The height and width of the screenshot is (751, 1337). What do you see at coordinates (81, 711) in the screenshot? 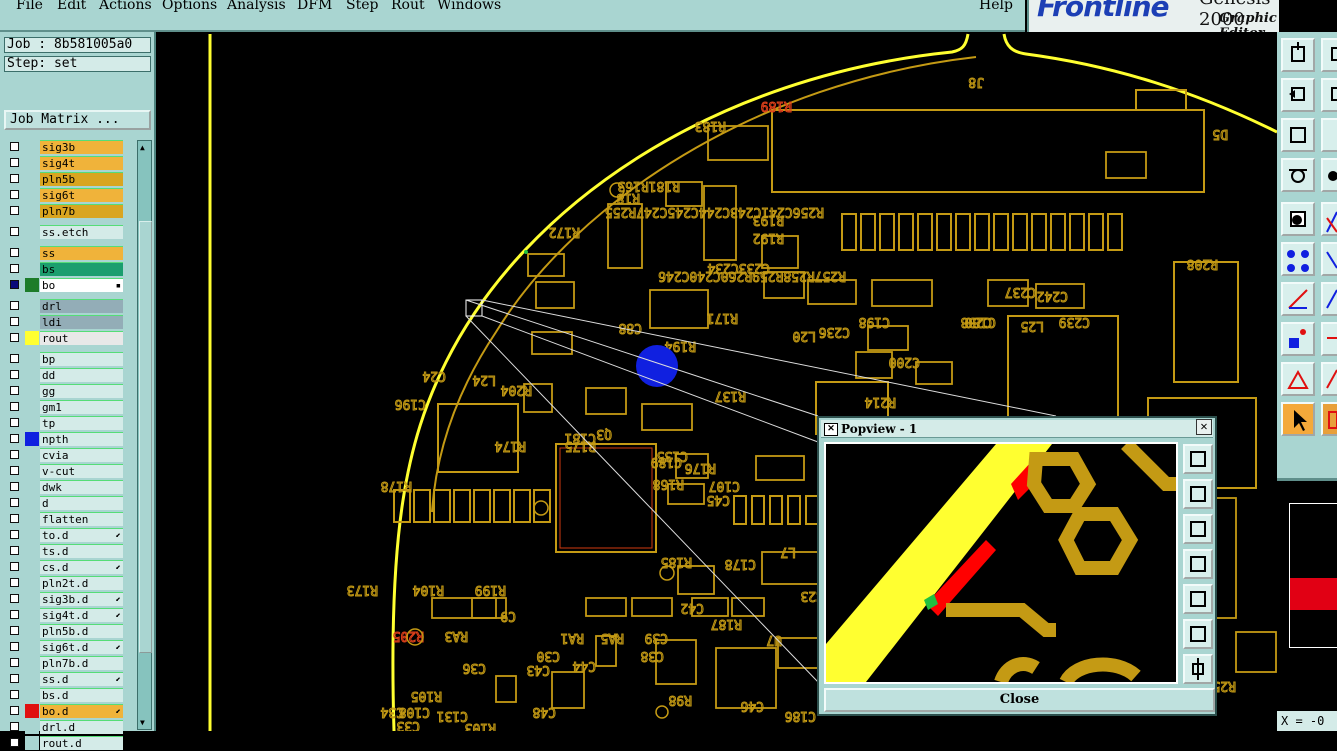
I see `layer-name: bo.d ⬋` at bounding box center [81, 711].